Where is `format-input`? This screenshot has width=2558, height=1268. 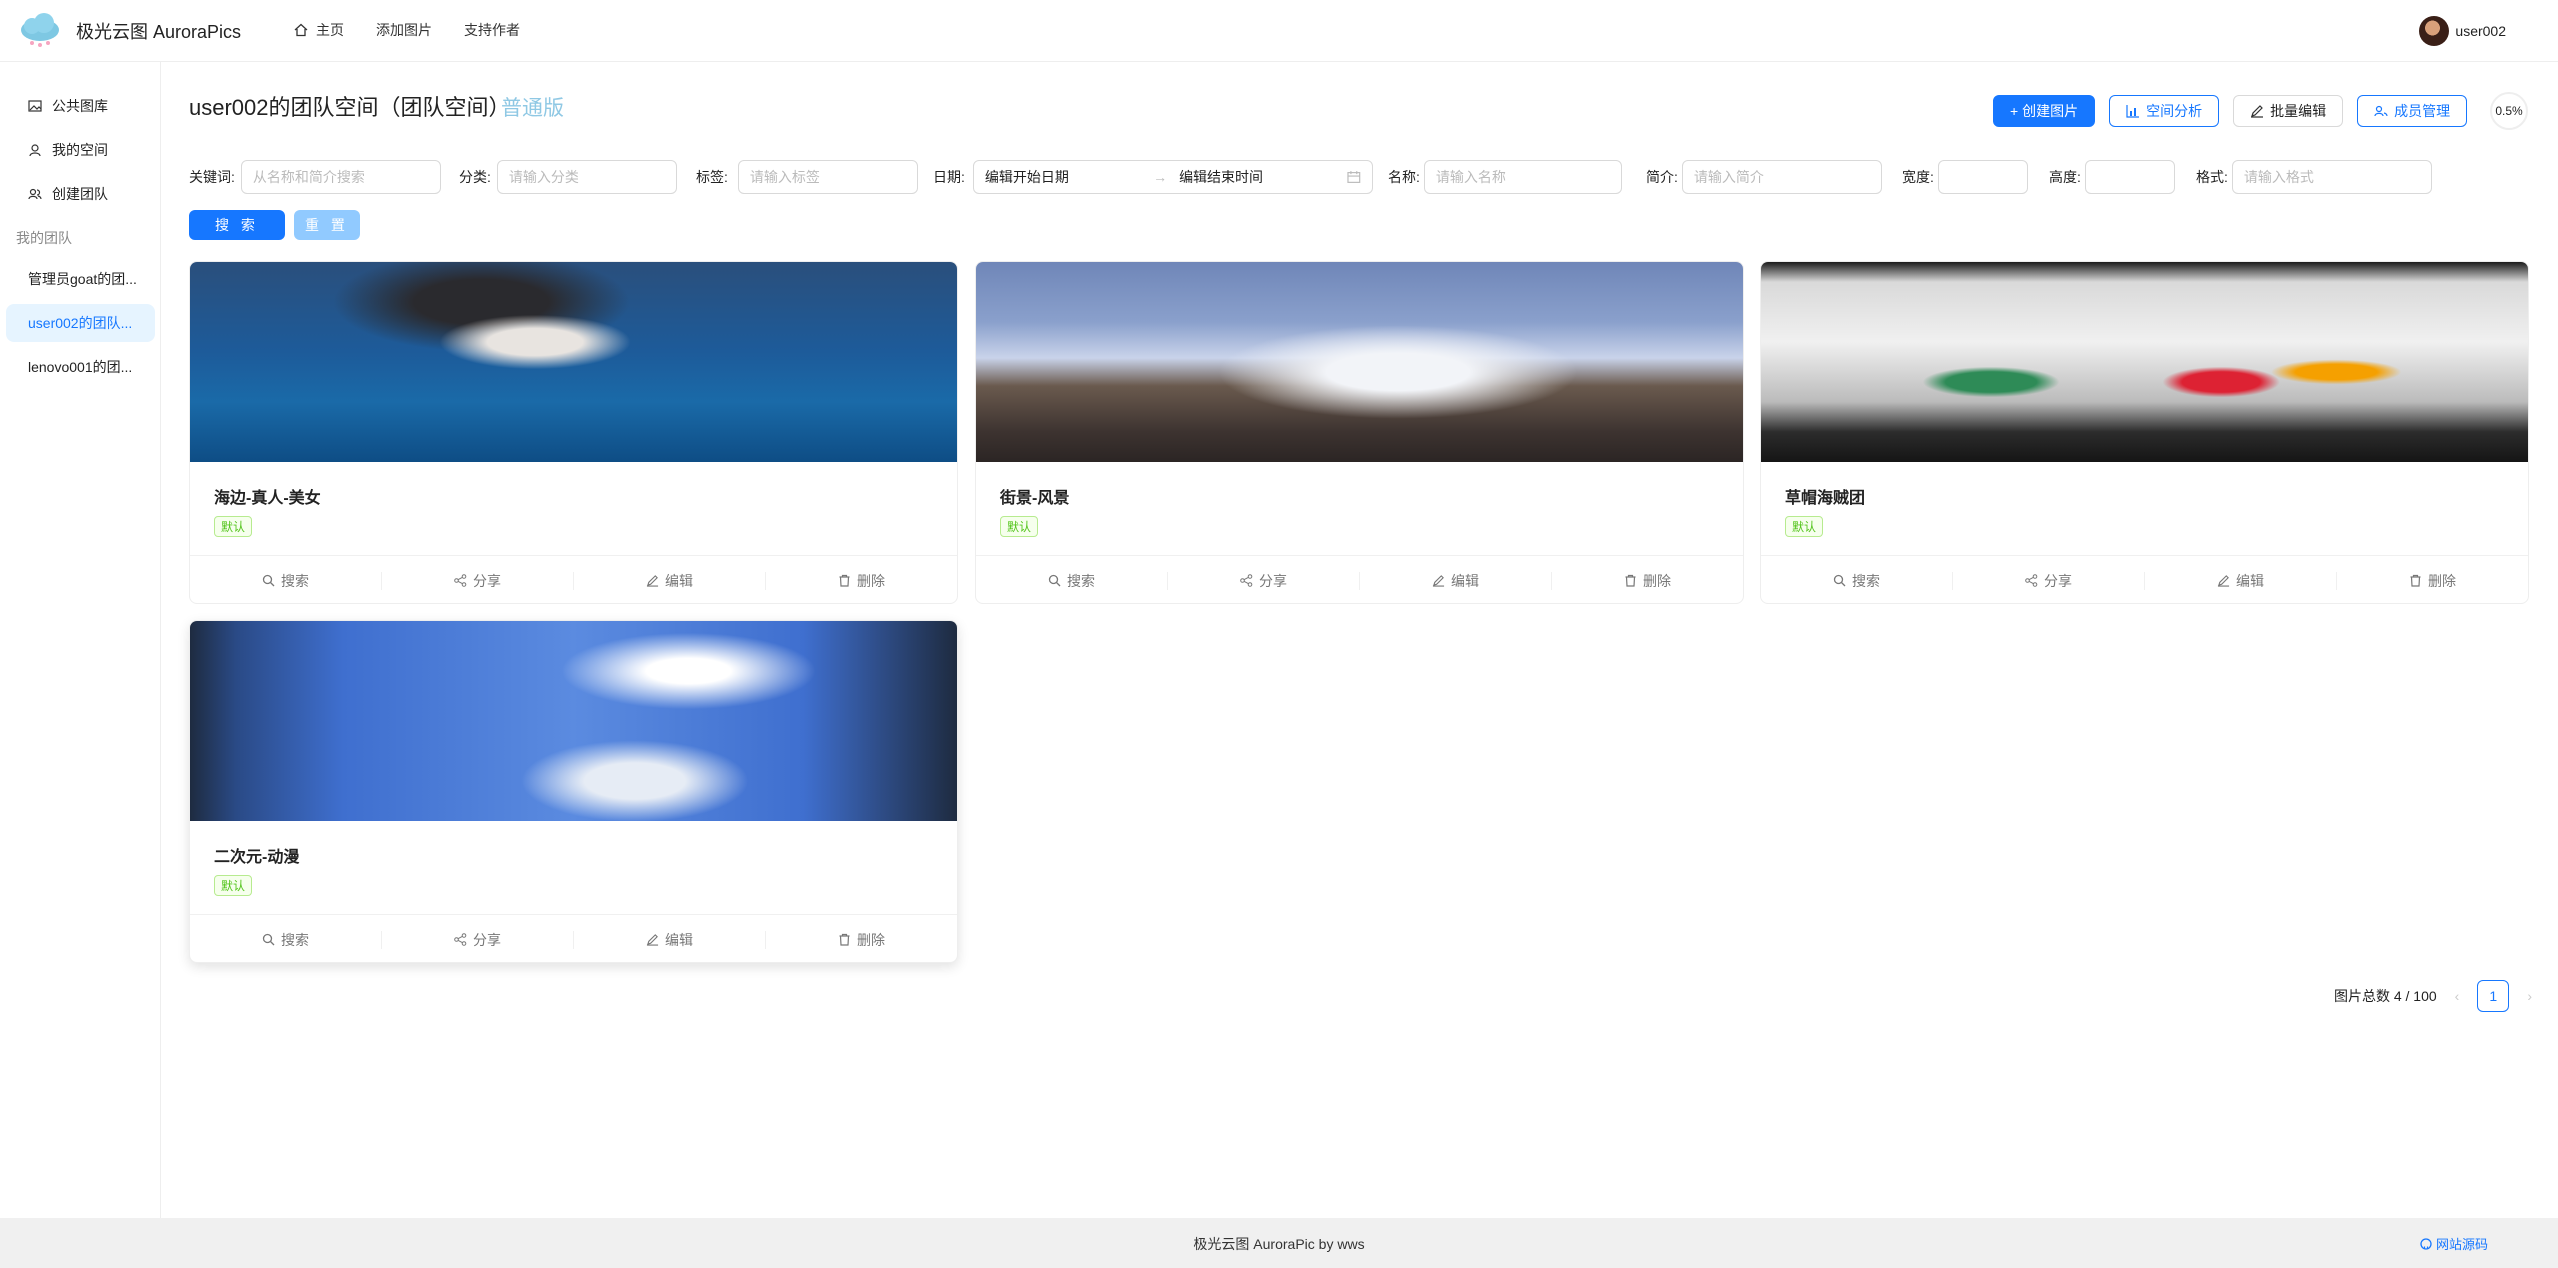
format-input is located at coordinates (2331, 177).